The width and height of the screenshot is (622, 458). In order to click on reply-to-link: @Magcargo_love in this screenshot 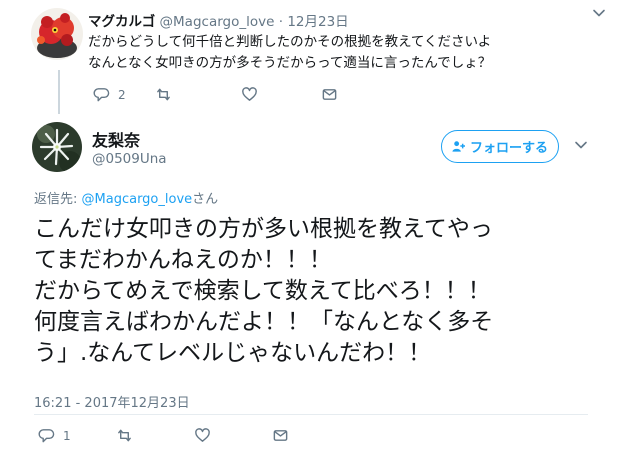, I will do `click(137, 199)`.